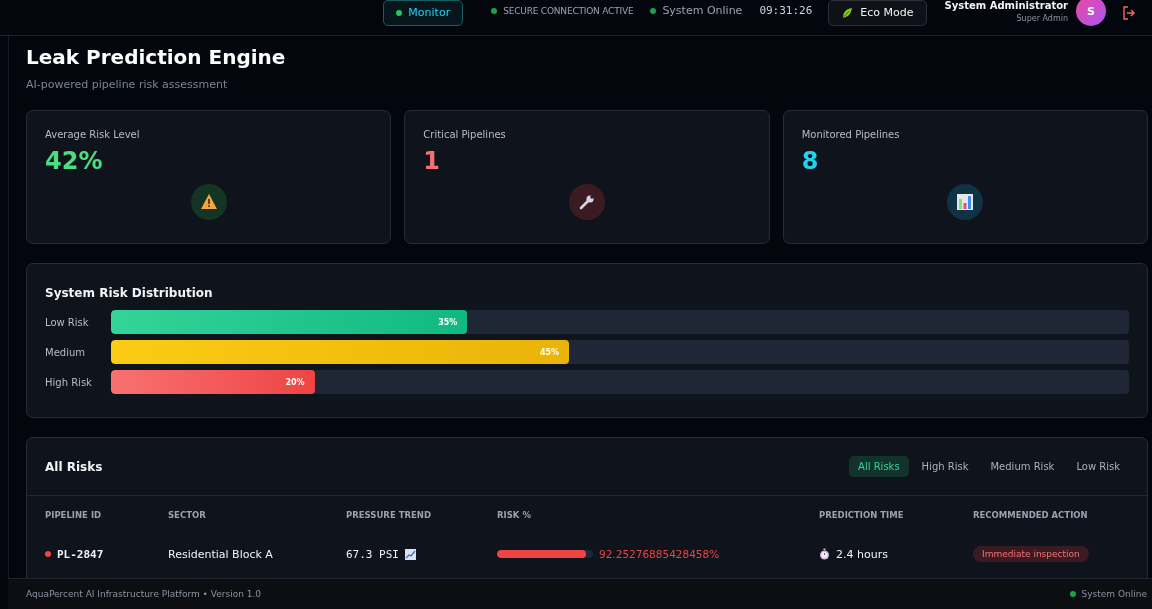  Describe the element at coordinates (465, 134) in the screenshot. I see `stat-label: Critical Pipelines` at that location.